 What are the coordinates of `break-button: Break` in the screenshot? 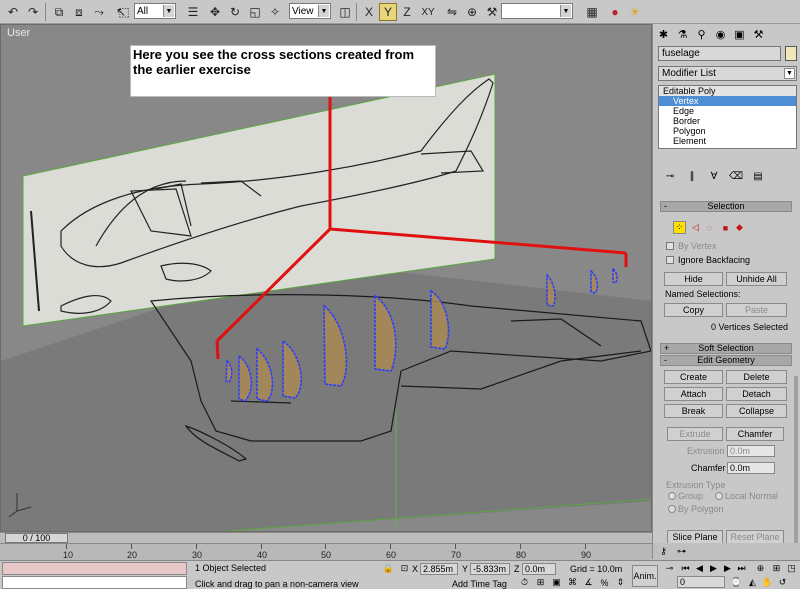 It's located at (693, 411).